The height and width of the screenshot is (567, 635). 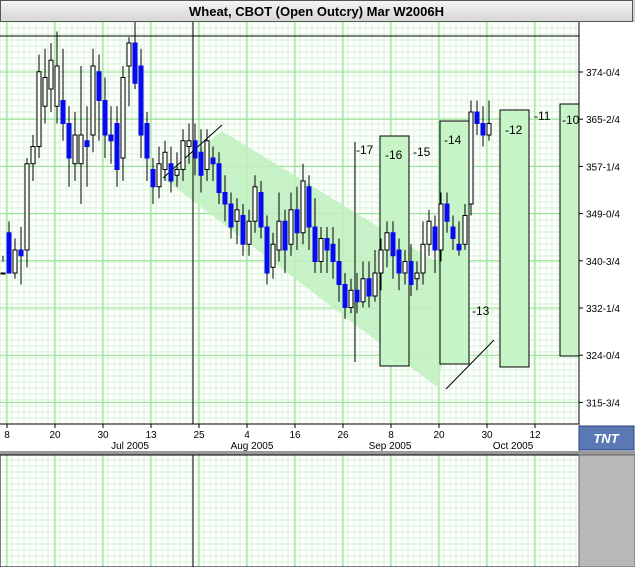 What do you see at coordinates (603, 167) in the screenshot?
I see `y-tick-label: 357-1/4` at bounding box center [603, 167].